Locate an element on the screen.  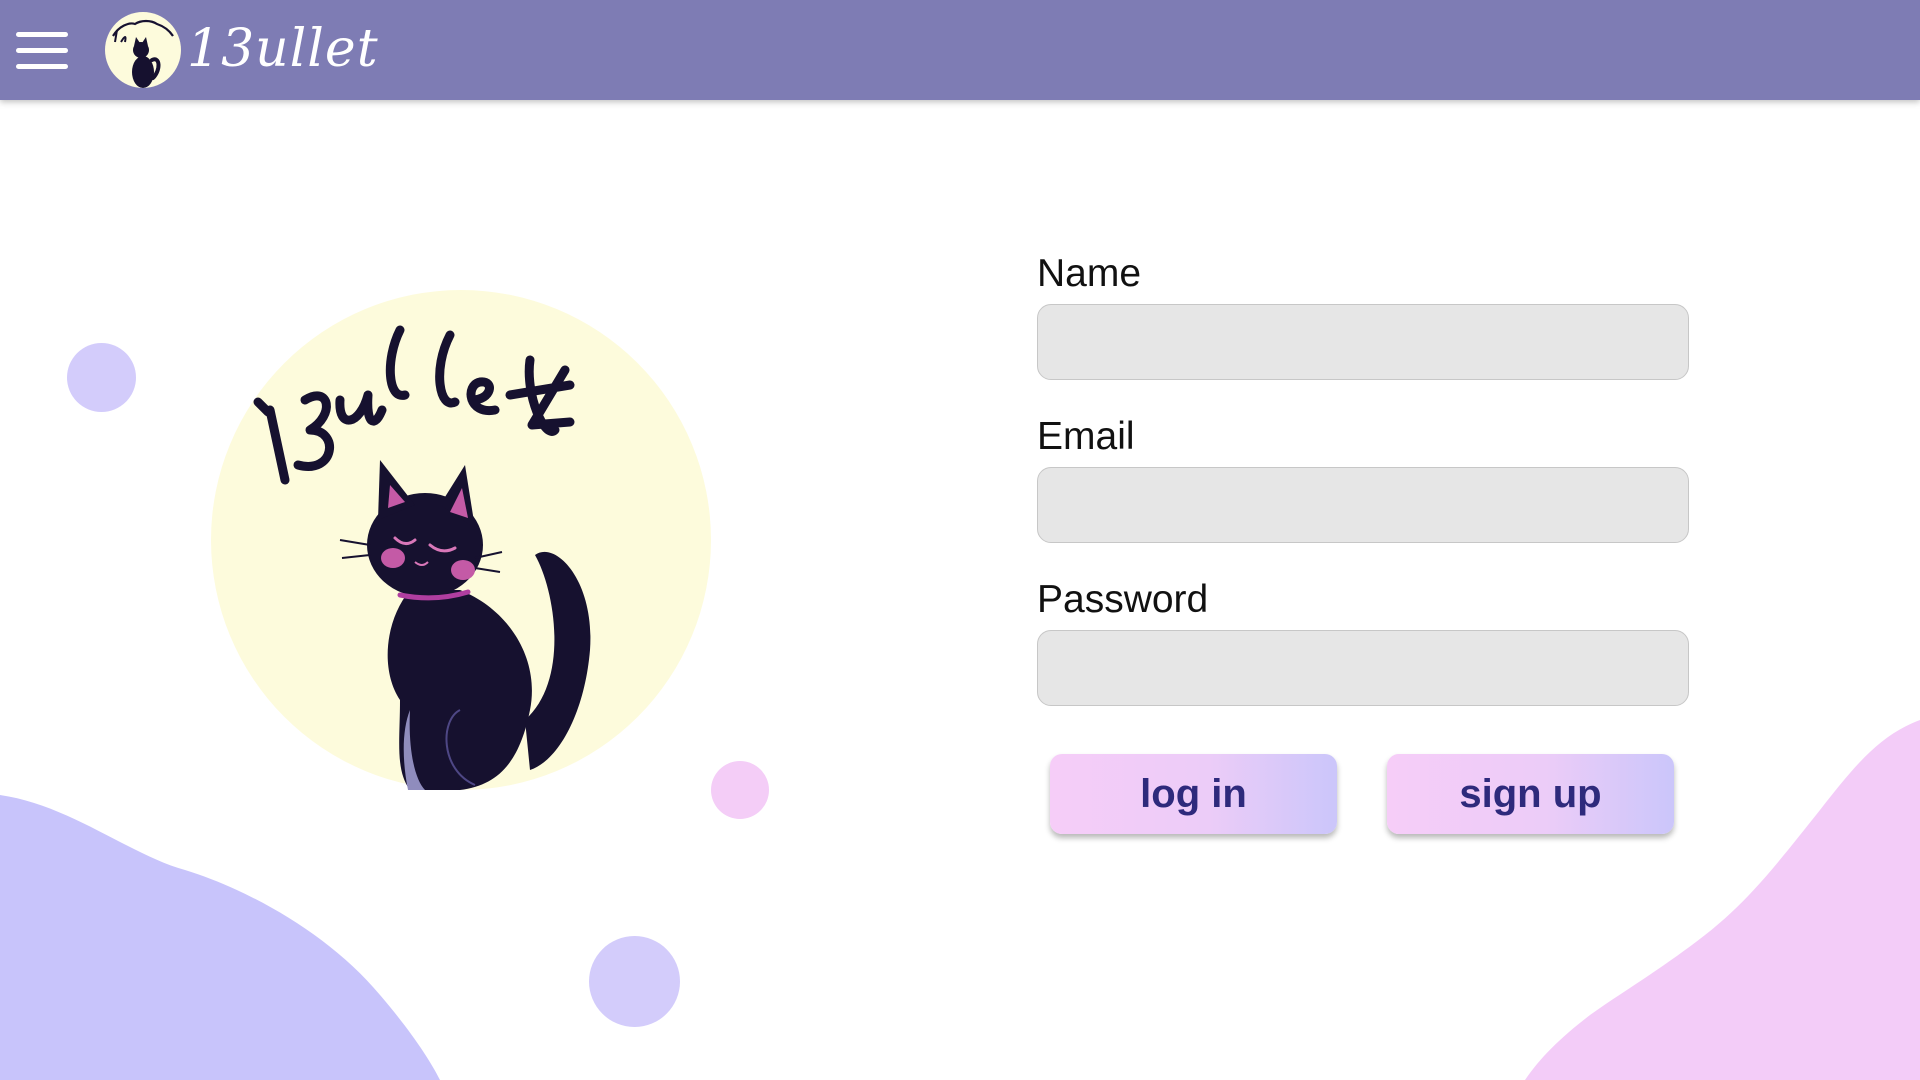
name-field-group: Name is located at coordinates (1363, 327).